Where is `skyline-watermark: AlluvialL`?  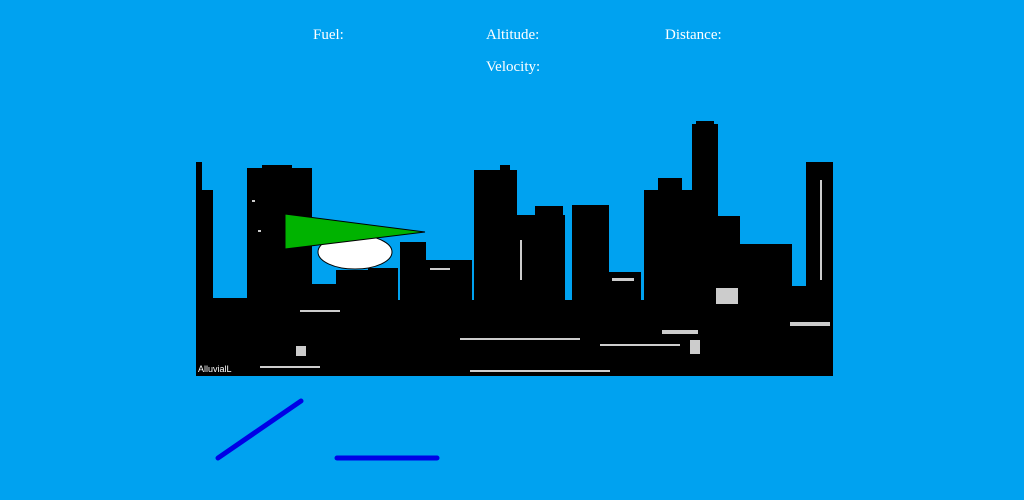
skyline-watermark: AlluvialL is located at coordinates (215, 369).